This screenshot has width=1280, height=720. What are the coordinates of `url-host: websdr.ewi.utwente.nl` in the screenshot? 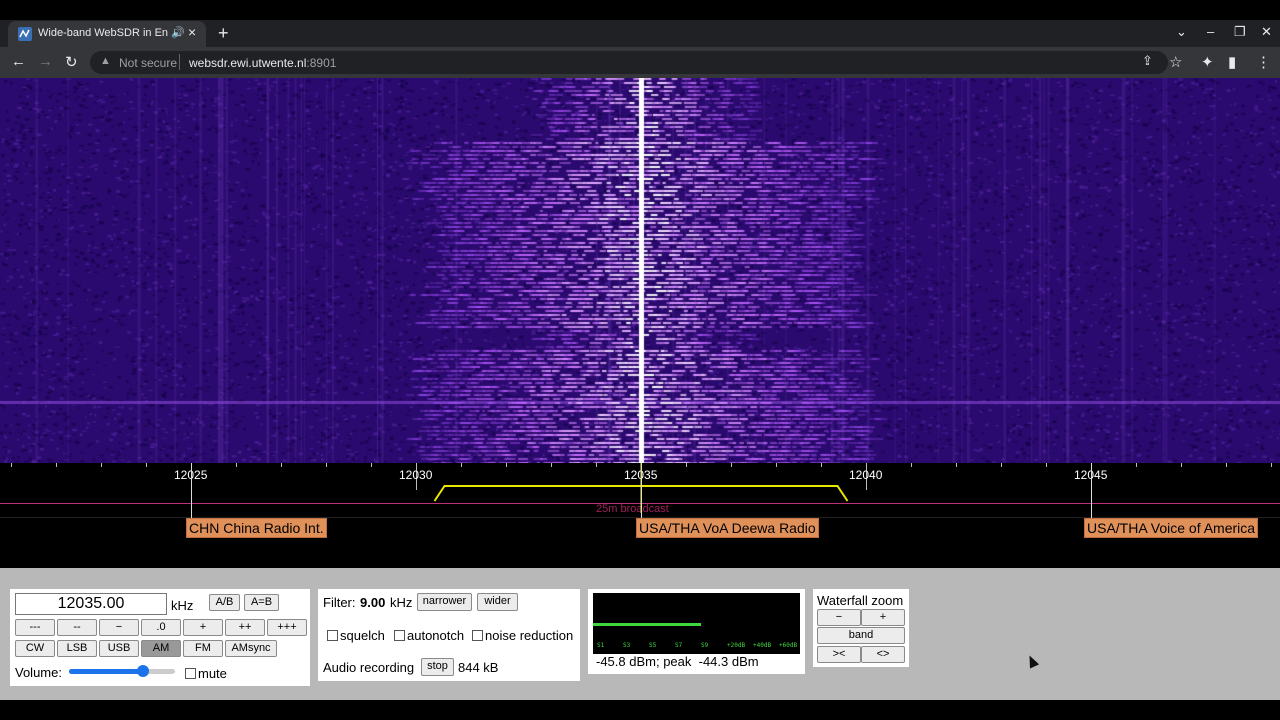 It's located at (248, 63).